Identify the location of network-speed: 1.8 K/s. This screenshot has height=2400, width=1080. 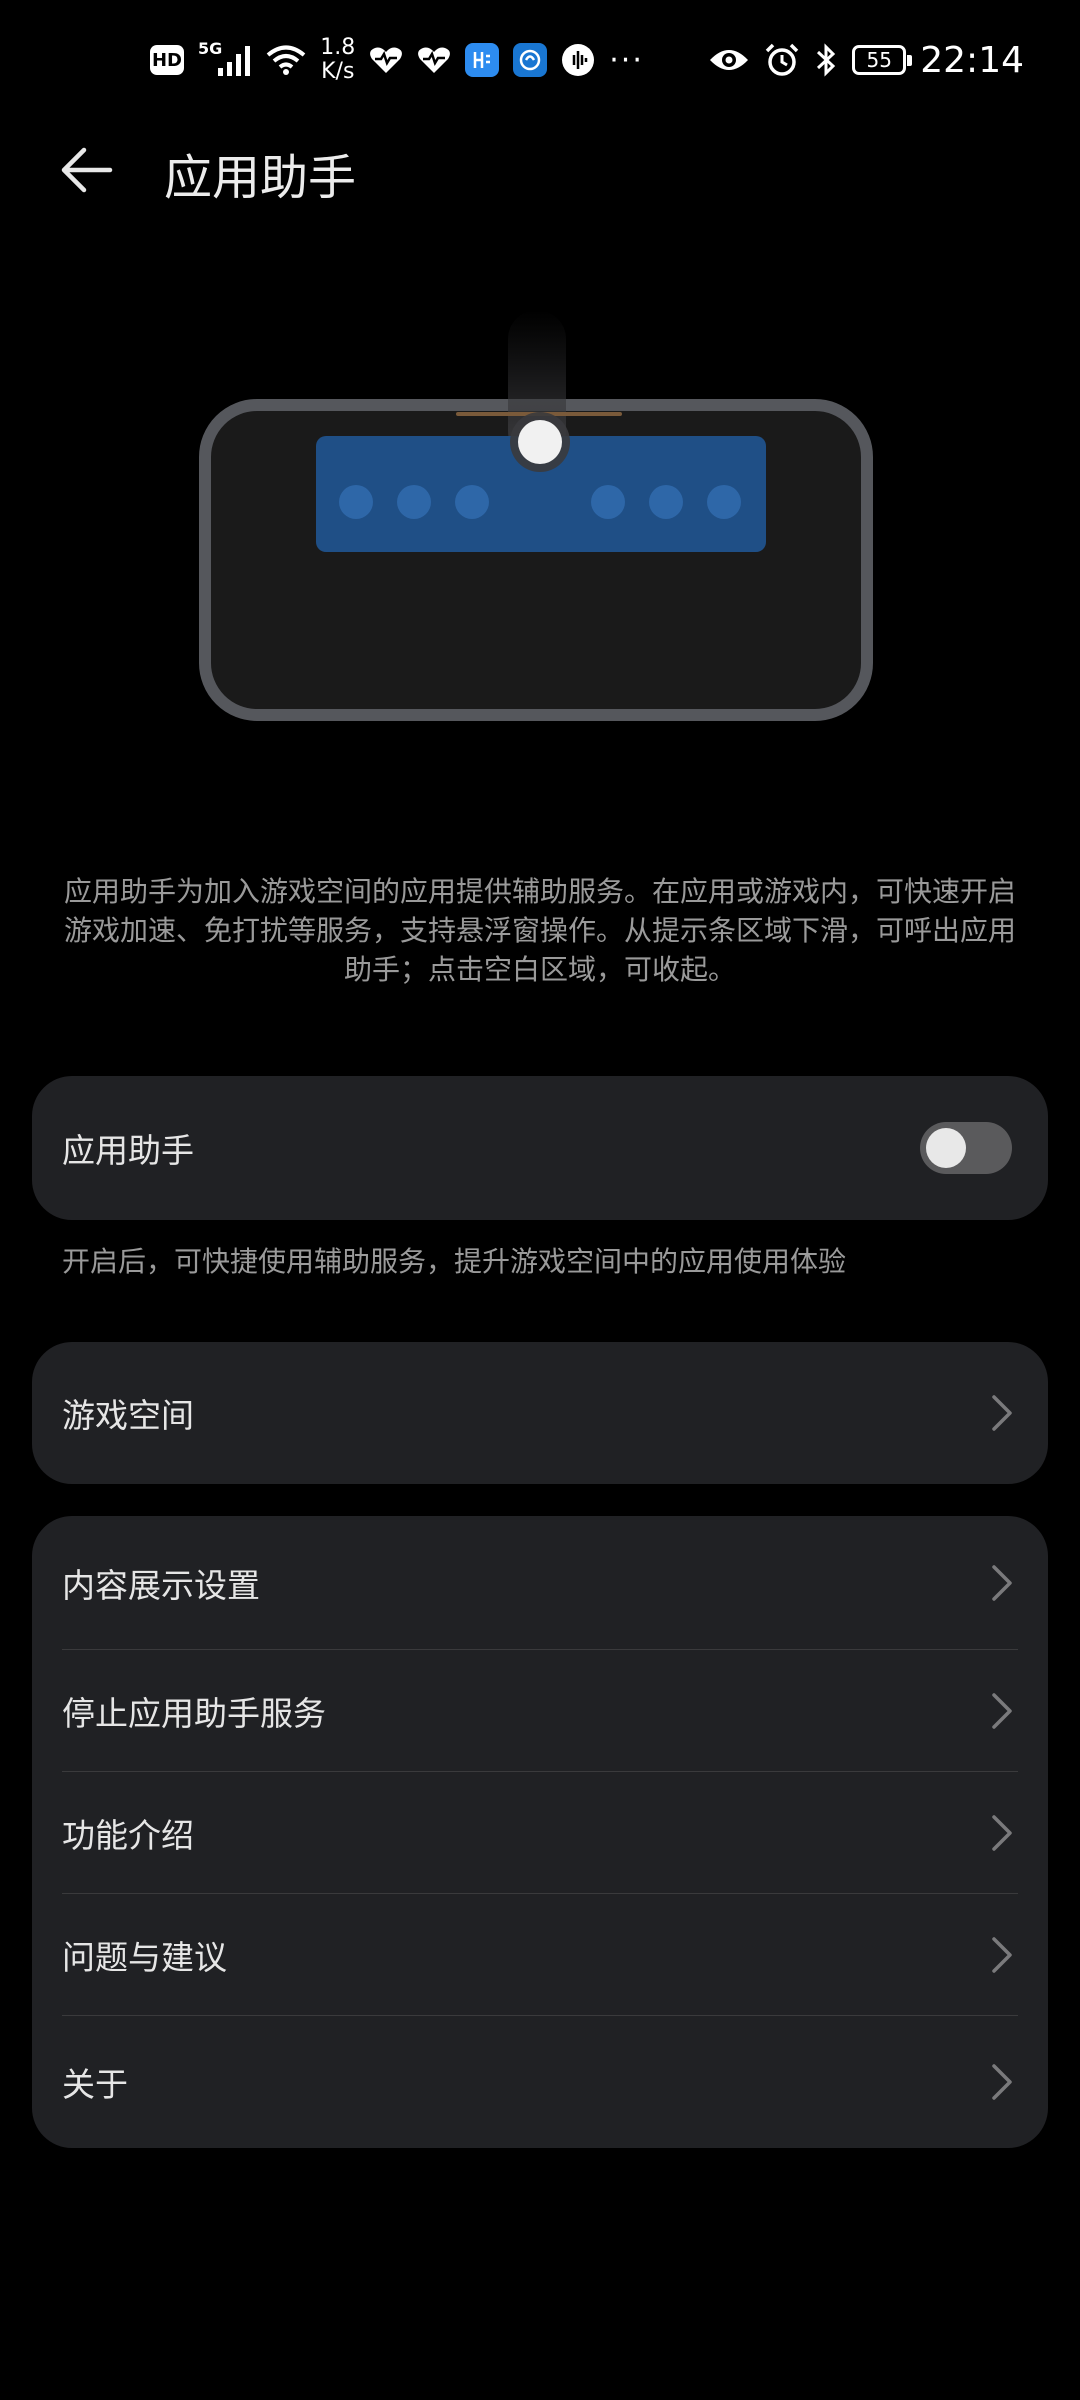
(337, 60).